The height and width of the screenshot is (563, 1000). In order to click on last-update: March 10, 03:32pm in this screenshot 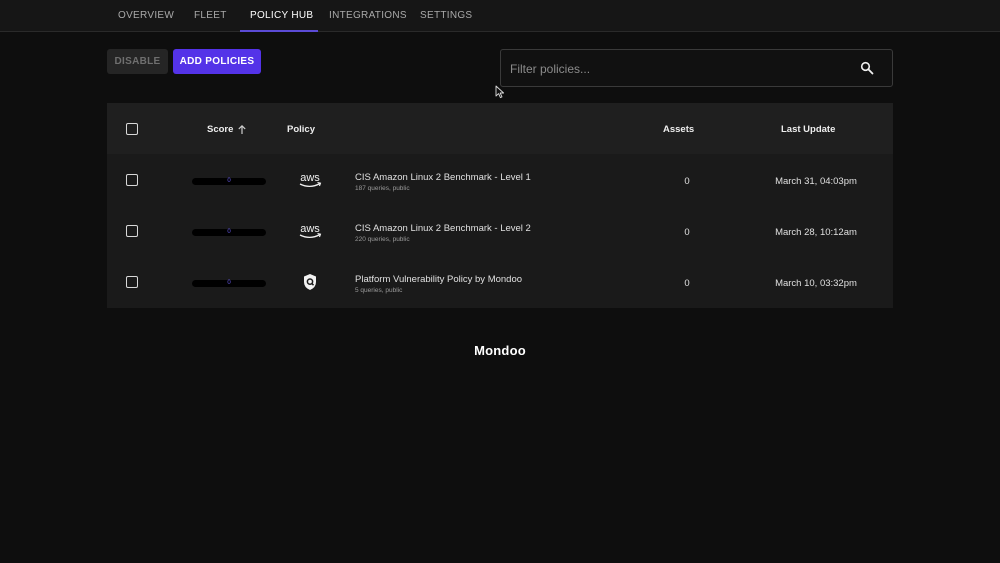, I will do `click(816, 283)`.